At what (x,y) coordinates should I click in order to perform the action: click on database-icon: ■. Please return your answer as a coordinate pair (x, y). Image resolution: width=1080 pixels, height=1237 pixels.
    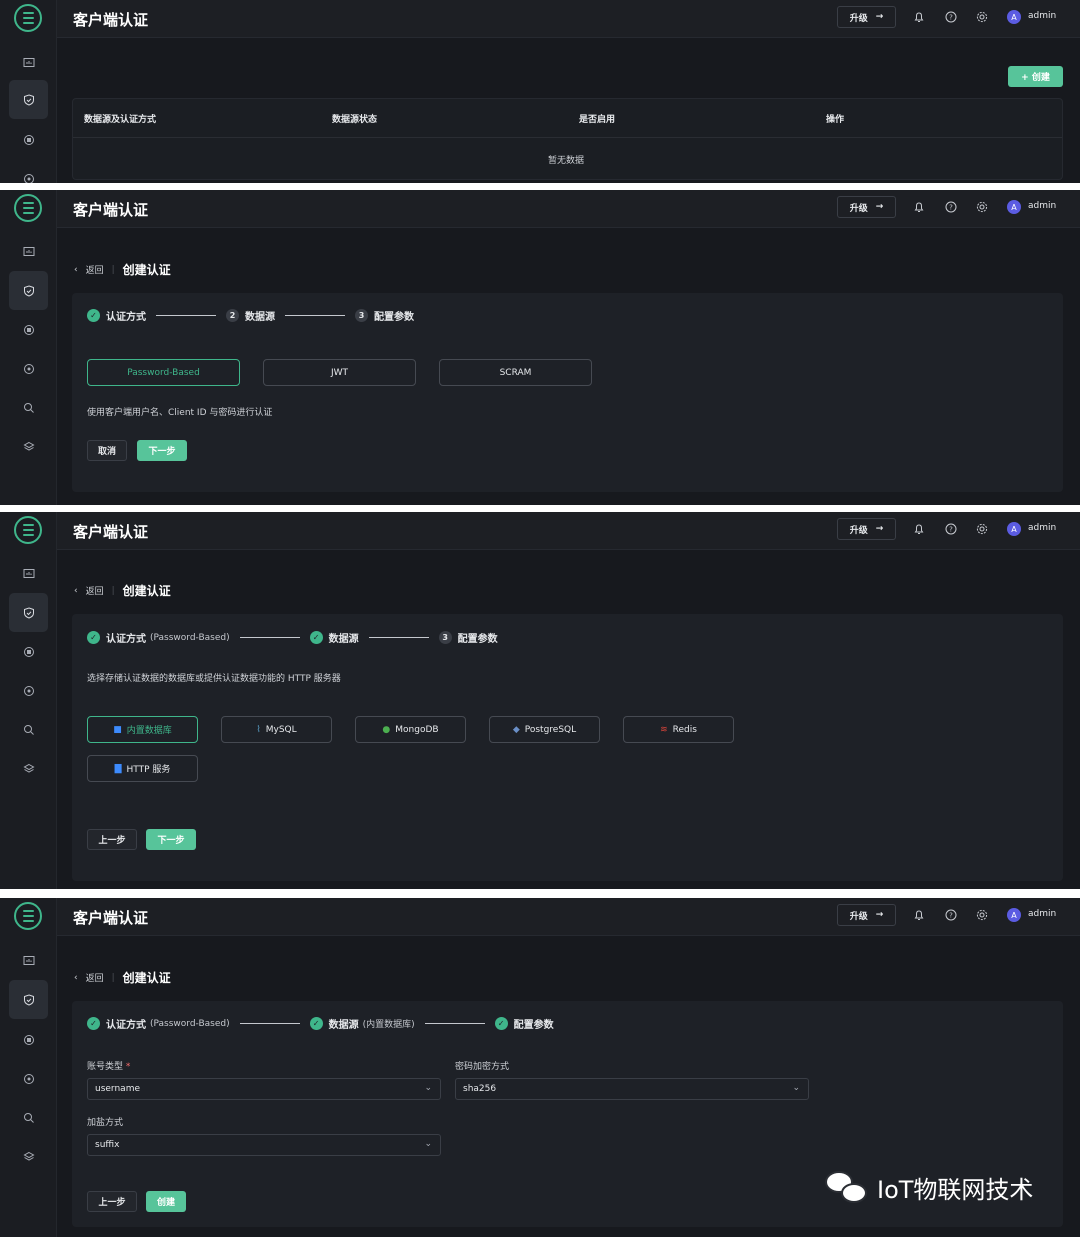
    Looking at the image, I should click on (117, 729).